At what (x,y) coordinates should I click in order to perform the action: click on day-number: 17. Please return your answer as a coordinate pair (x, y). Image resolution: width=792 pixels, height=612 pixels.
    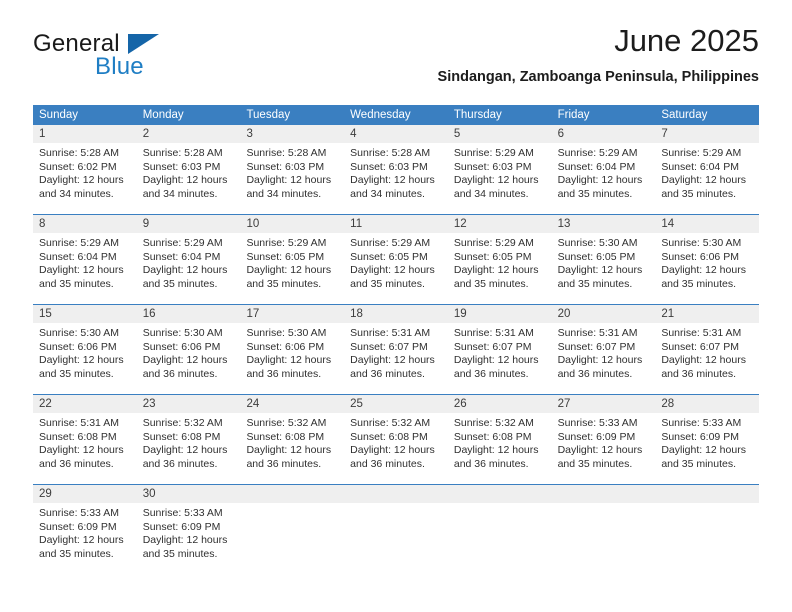
    Looking at the image, I should click on (292, 314).